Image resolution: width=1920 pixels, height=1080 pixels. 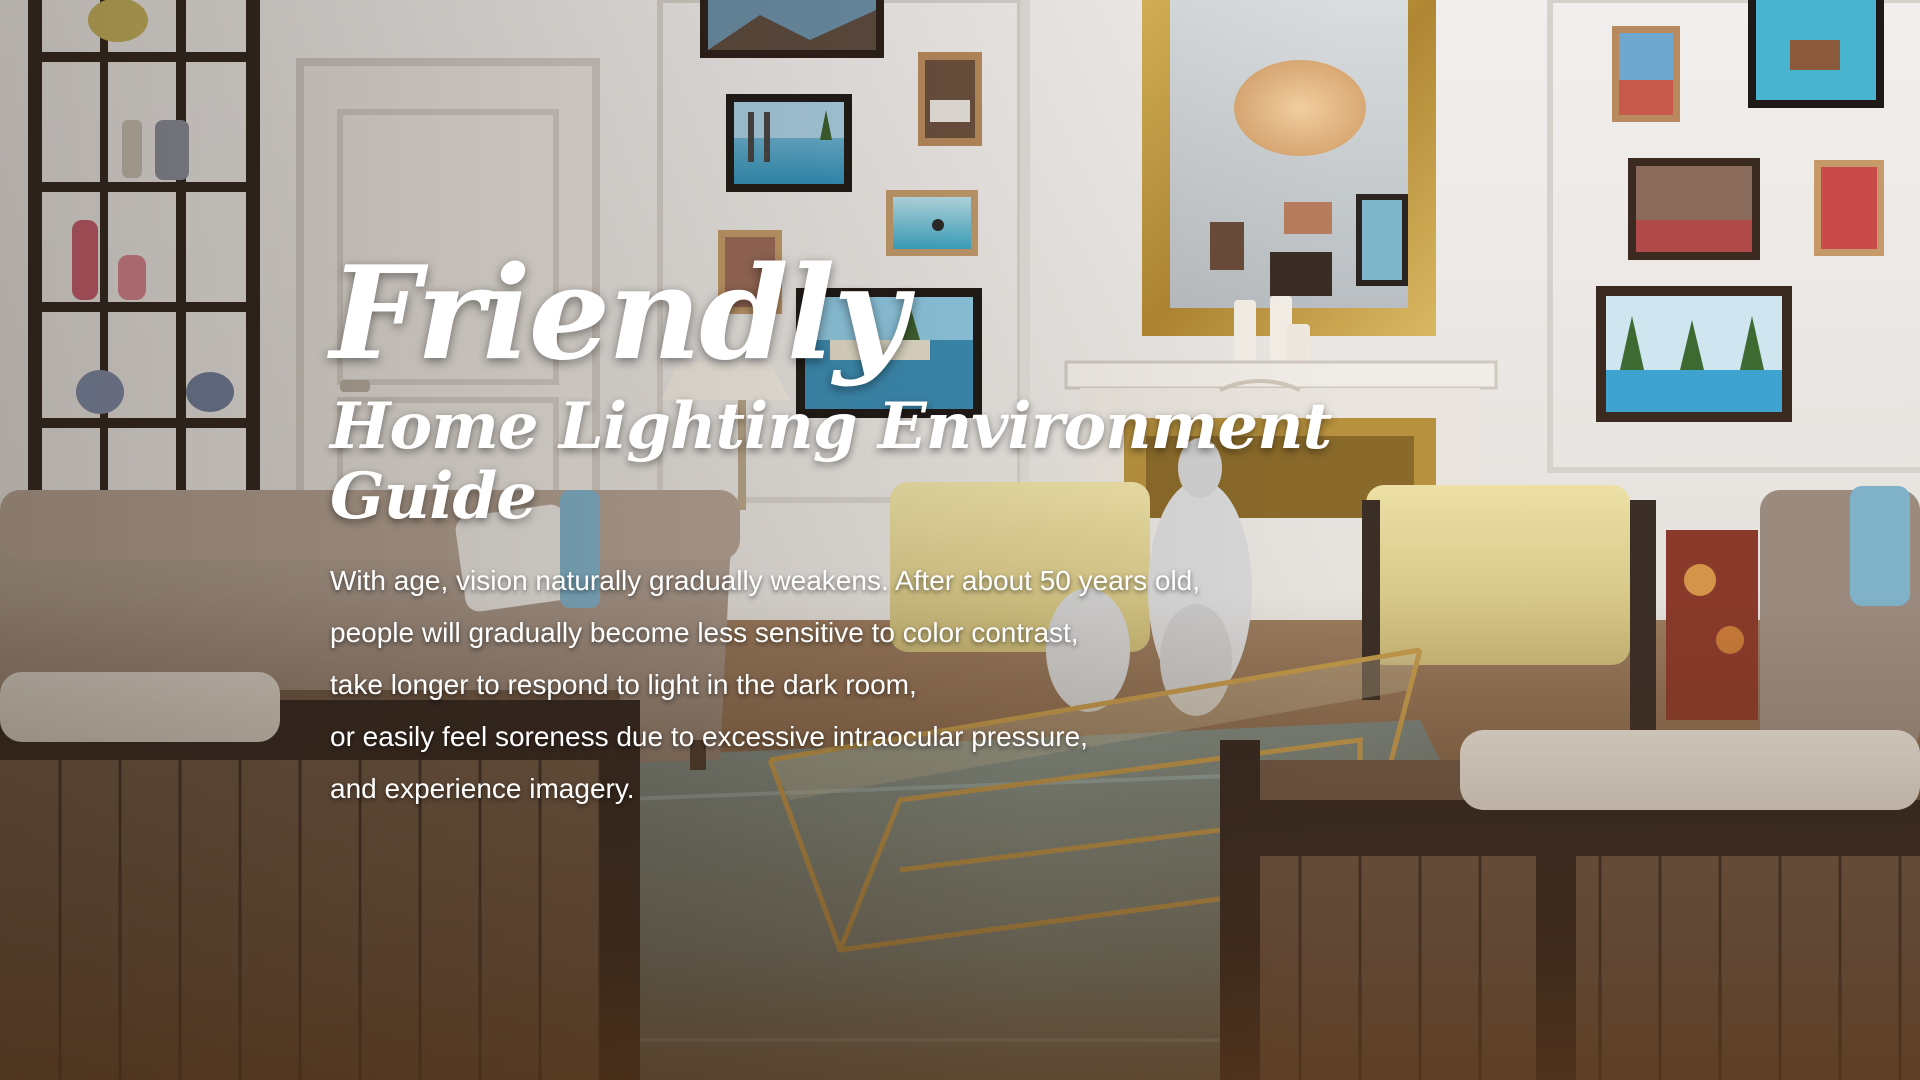 I want to click on hero-headline: Friendly, so click(x=619, y=314).